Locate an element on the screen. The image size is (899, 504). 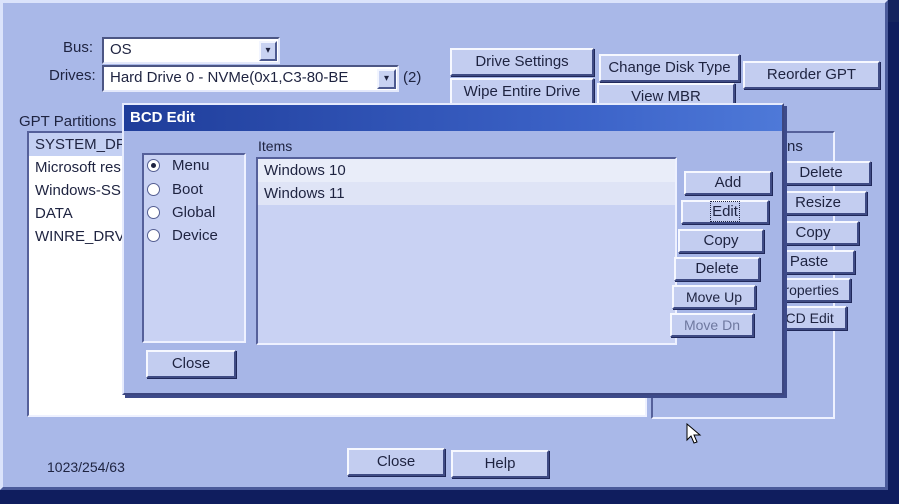
bcd-close-label: Close is located at coordinates (191, 363).